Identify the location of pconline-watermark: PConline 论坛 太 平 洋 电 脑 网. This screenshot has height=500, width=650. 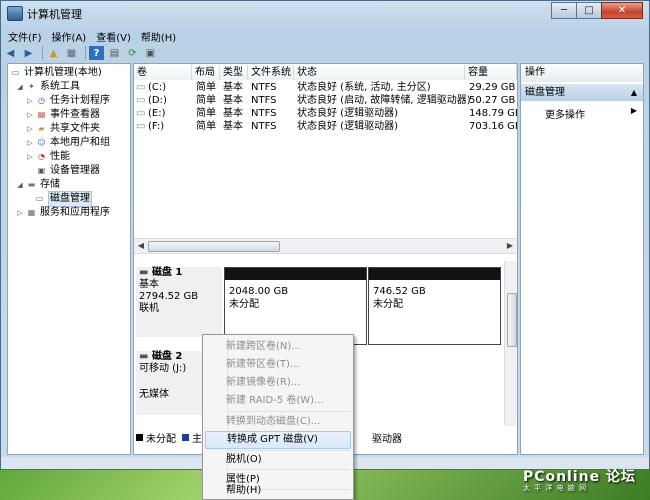
(579, 479).